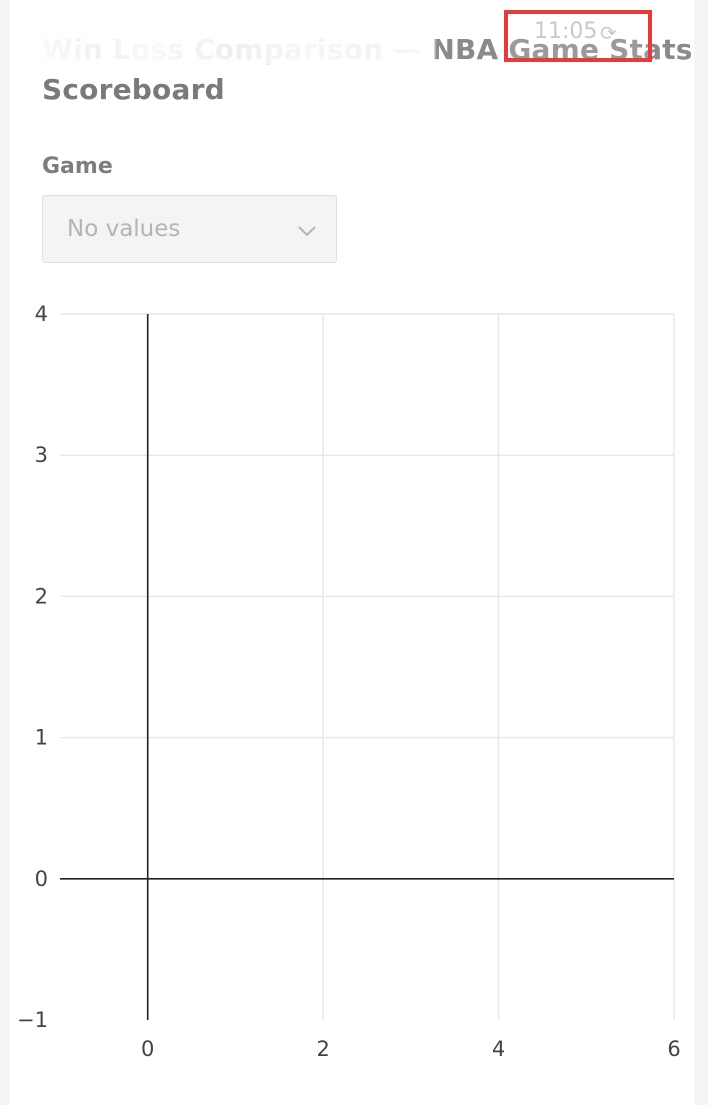 This screenshot has height=1105, width=708. What do you see at coordinates (147, 1049) in the screenshot?
I see `x-tick-label: 0` at bounding box center [147, 1049].